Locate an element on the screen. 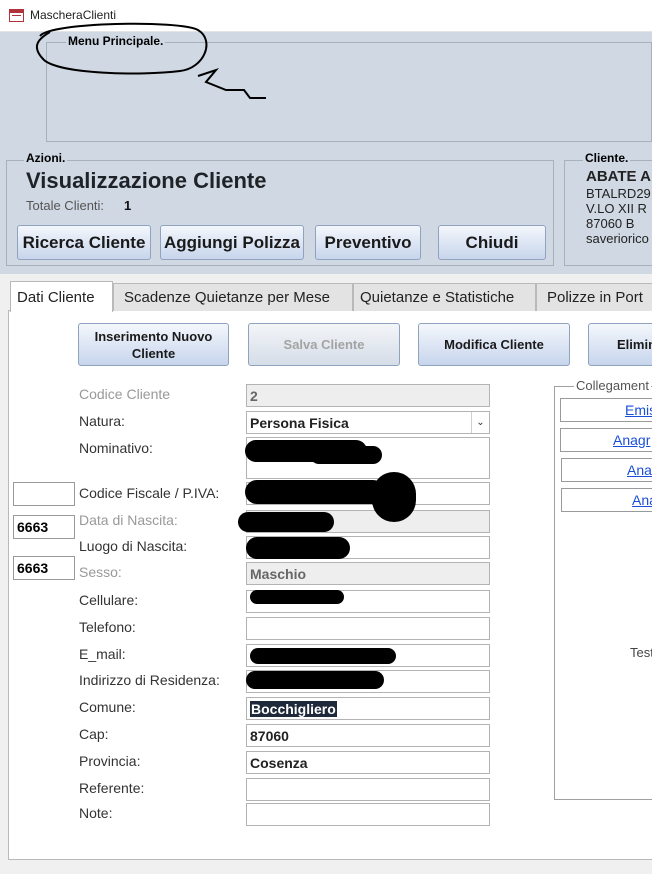 Image resolution: width=652 pixels, height=874 pixels. tab-scadenze-quietanze: Scadenze Quietanze per Mese is located at coordinates (233, 297).